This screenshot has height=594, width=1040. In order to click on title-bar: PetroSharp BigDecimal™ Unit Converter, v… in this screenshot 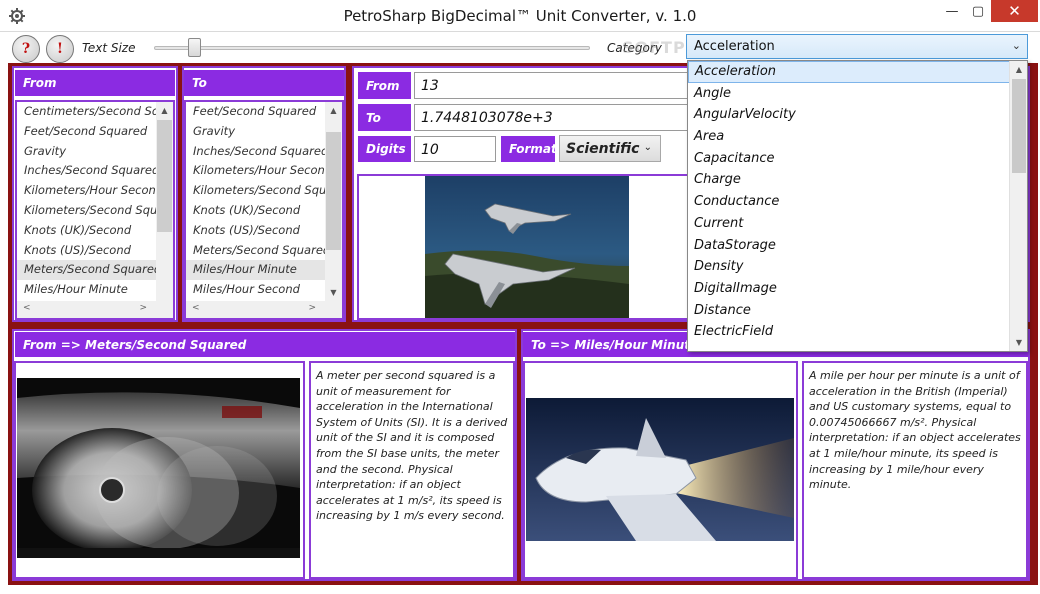, I will do `click(520, 16)`.